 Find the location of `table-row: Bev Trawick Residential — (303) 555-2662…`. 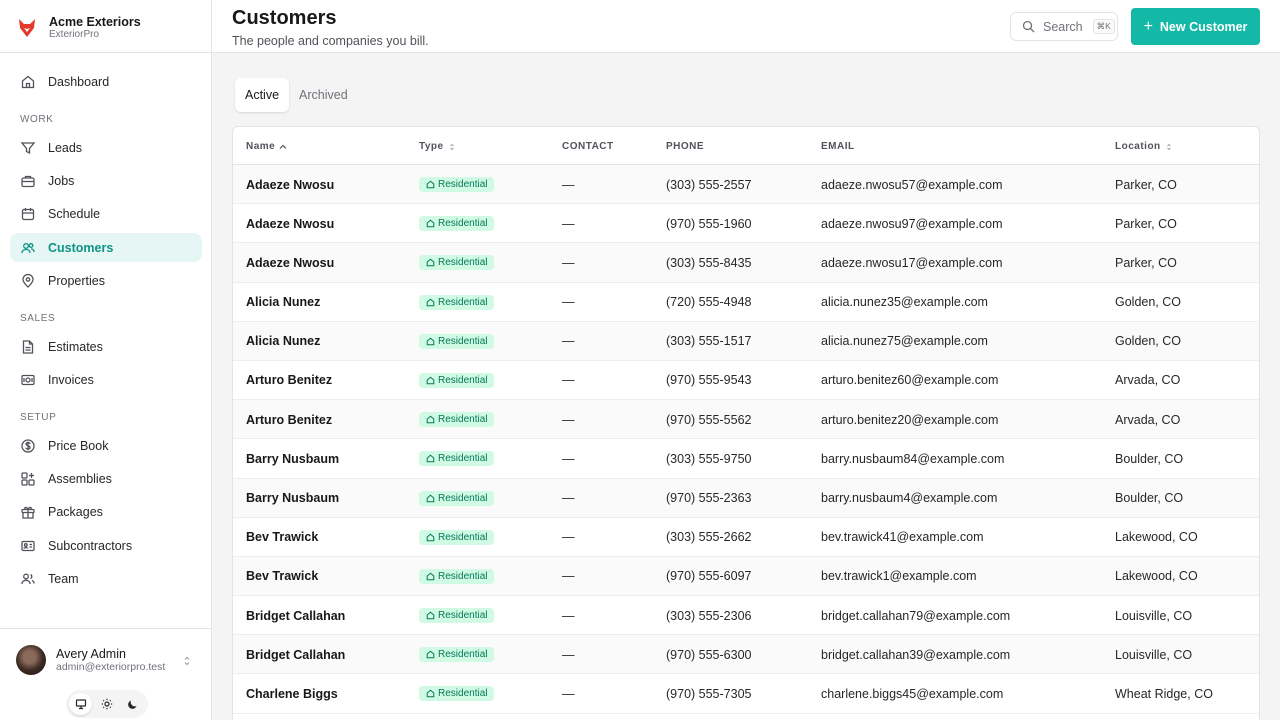

table-row: Bev Trawick Residential — (303) 555-2662… is located at coordinates (746, 537).